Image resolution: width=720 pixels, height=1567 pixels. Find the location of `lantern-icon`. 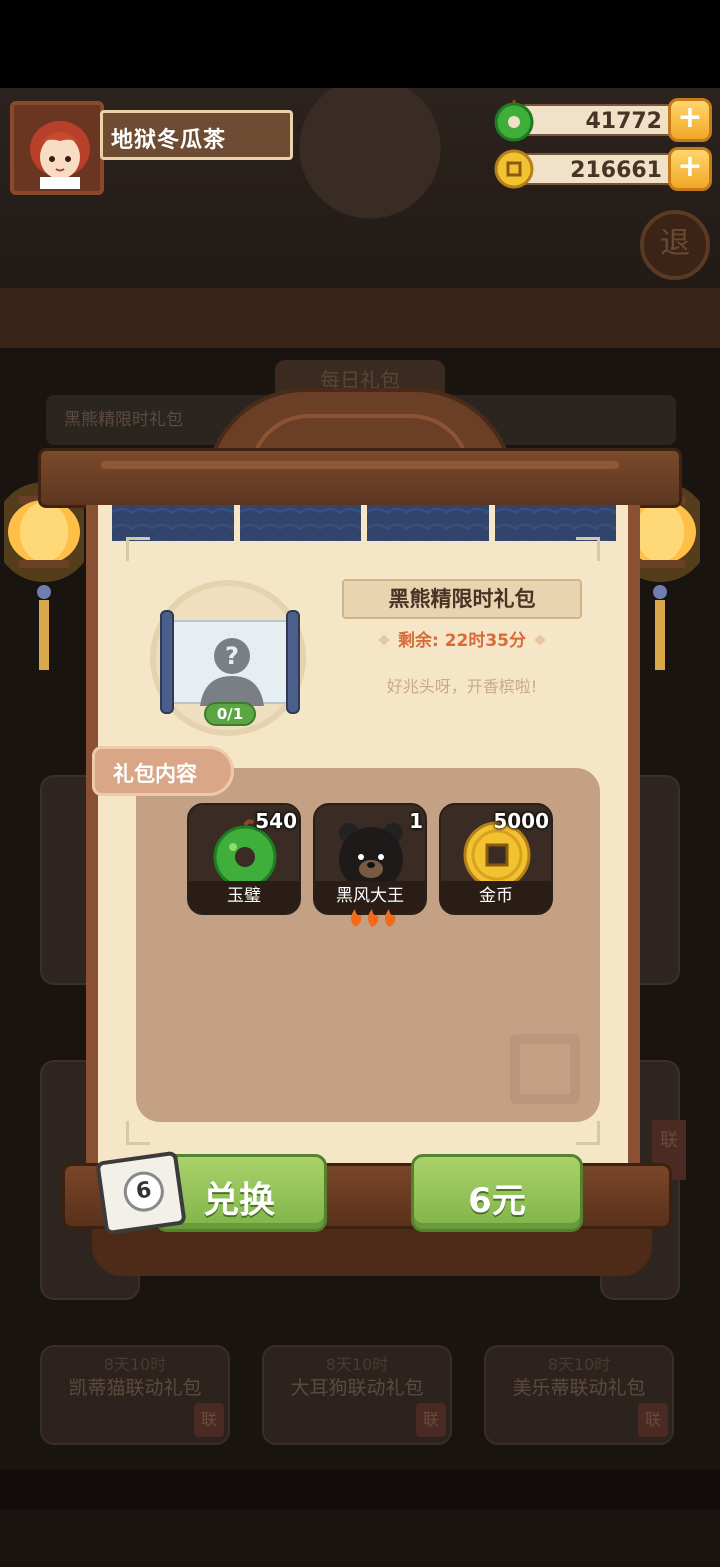

lantern-icon is located at coordinates (44, 575).